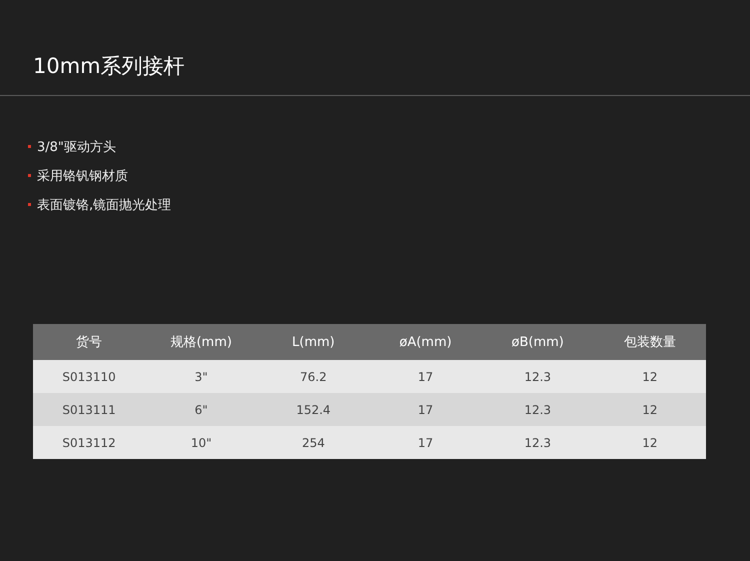 This screenshot has height=561, width=750. I want to click on table-cell: 254, so click(313, 442).